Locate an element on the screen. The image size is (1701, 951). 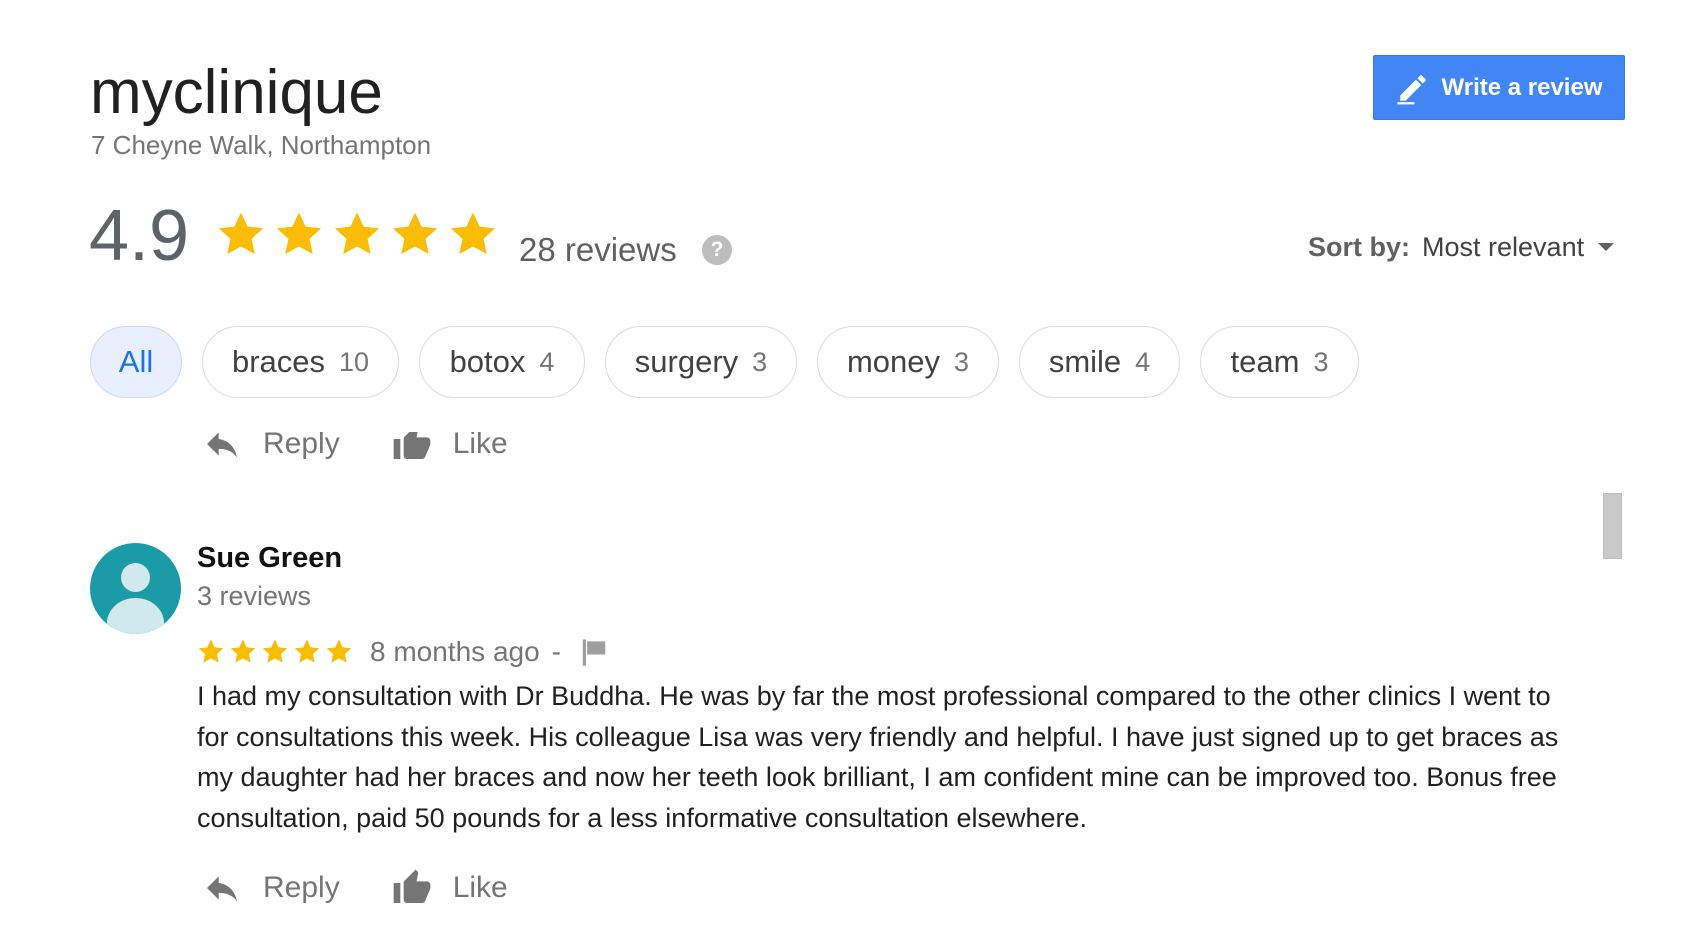
chevron-down-icon is located at coordinates (1606, 247).